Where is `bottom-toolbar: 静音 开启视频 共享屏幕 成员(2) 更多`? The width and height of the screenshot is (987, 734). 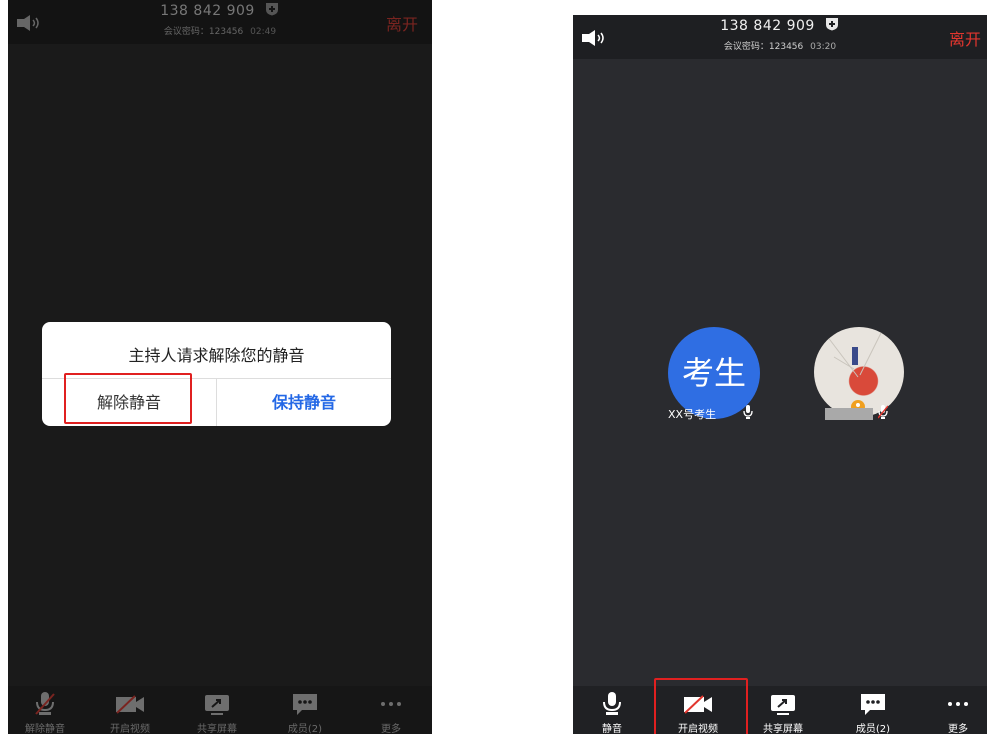 bottom-toolbar: 静音 开启视频 共享屏幕 成员(2) 更多 is located at coordinates (780, 710).